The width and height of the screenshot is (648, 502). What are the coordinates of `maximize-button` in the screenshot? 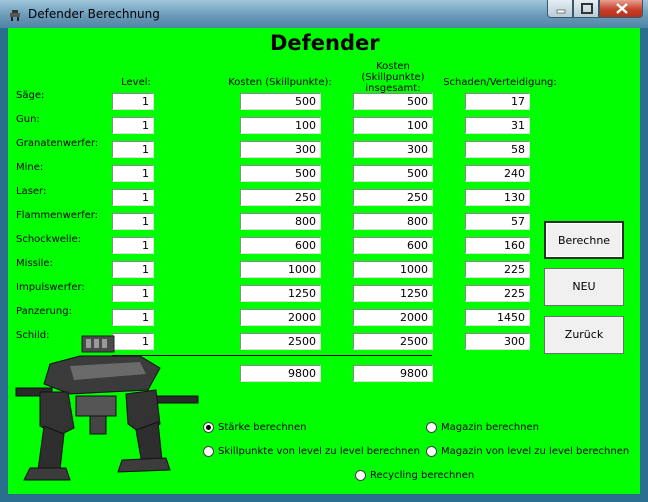 It's located at (586, 9).